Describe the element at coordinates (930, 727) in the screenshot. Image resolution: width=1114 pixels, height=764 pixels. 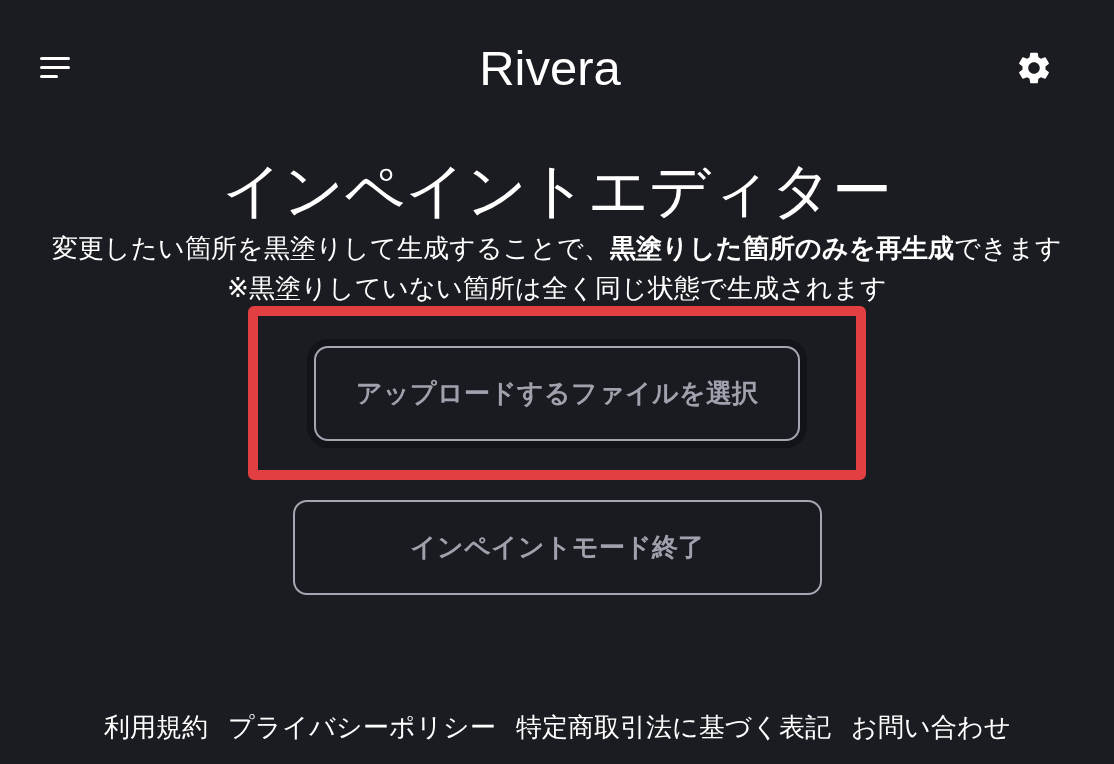
I see `footer-link: お問い合わせ` at that location.